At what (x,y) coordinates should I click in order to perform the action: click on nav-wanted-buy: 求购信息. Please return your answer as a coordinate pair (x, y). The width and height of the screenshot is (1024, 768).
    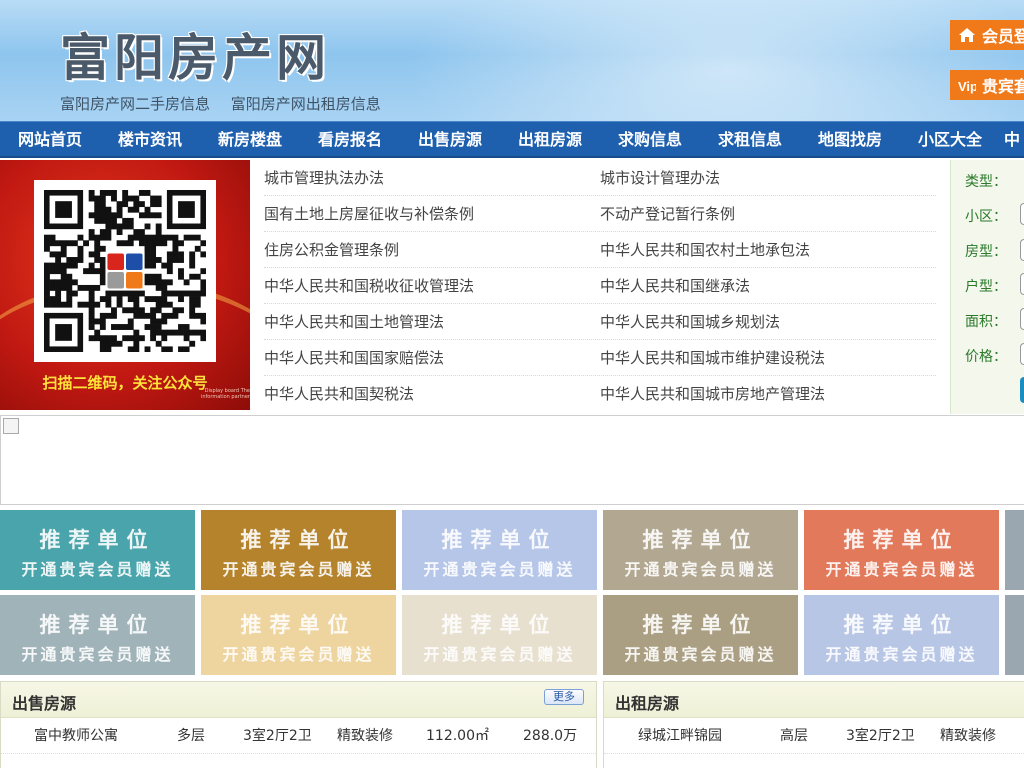
    Looking at the image, I should click on (650, 139).